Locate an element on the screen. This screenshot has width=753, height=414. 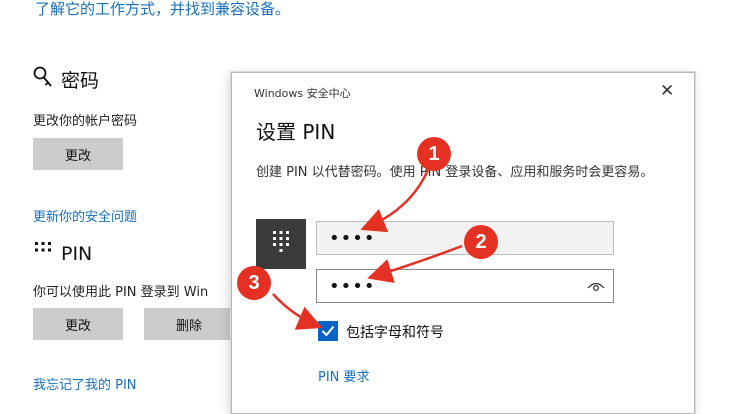
include-letters-checkbox is located at coordinates (328, 331).